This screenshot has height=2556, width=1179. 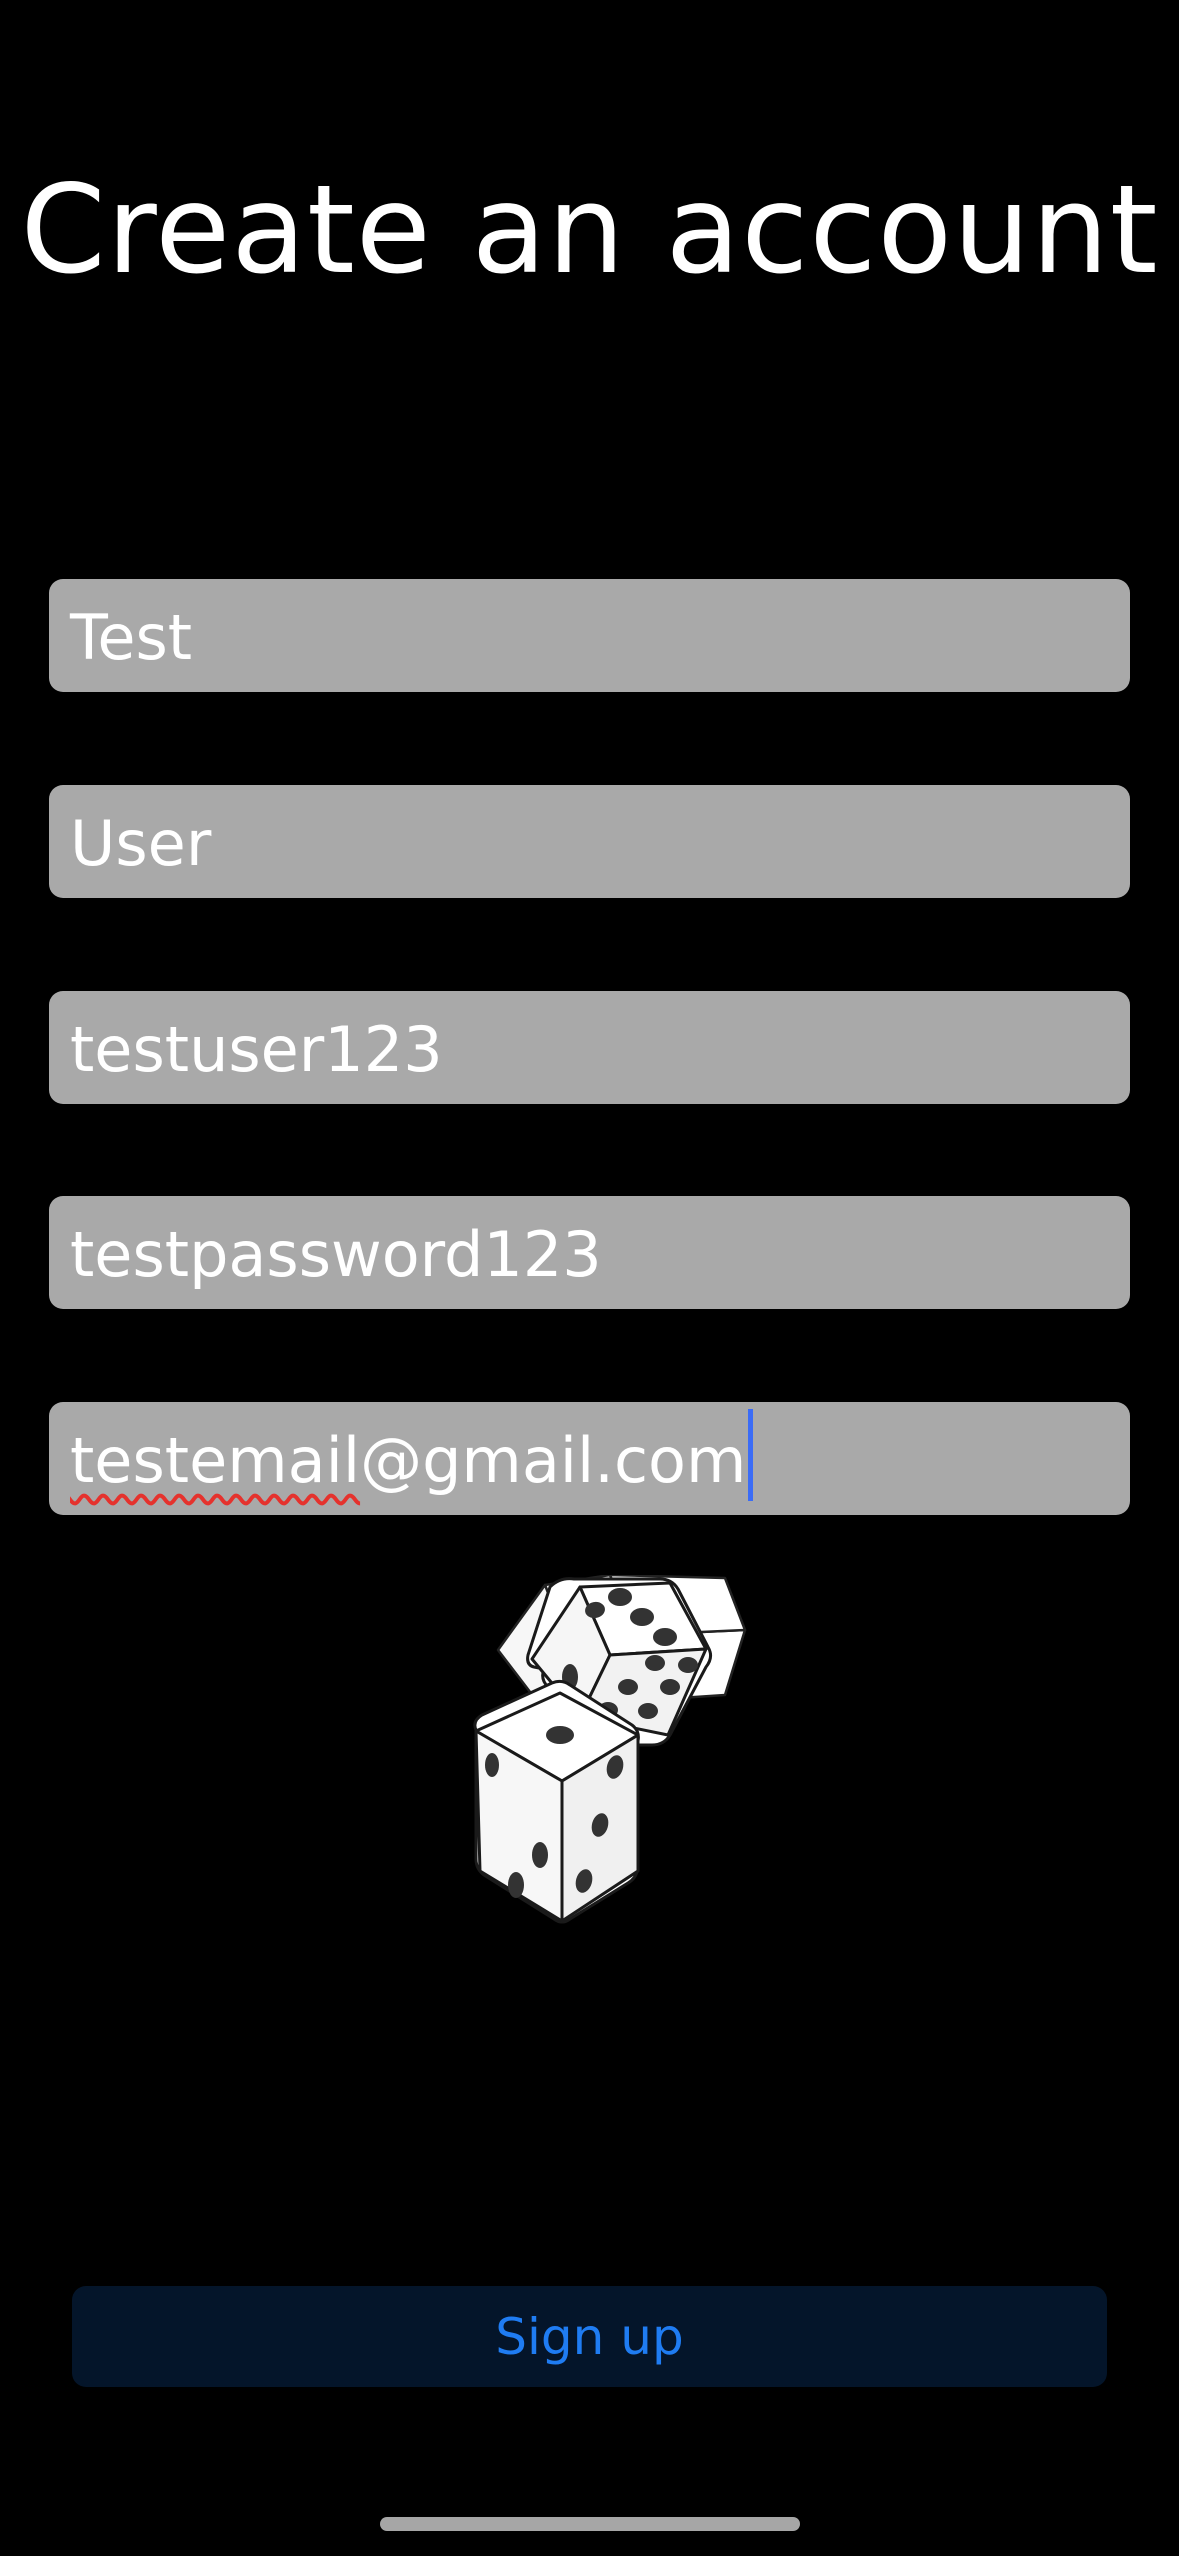 I want to click on home-indicator, so click(x=590, y=2524).